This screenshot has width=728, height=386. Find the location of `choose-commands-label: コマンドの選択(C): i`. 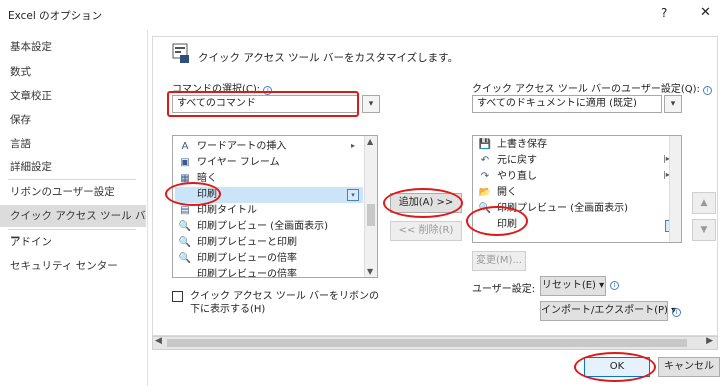

choose-commands-label: コマンドの選択(C): i is located at coordinates (222, 87).